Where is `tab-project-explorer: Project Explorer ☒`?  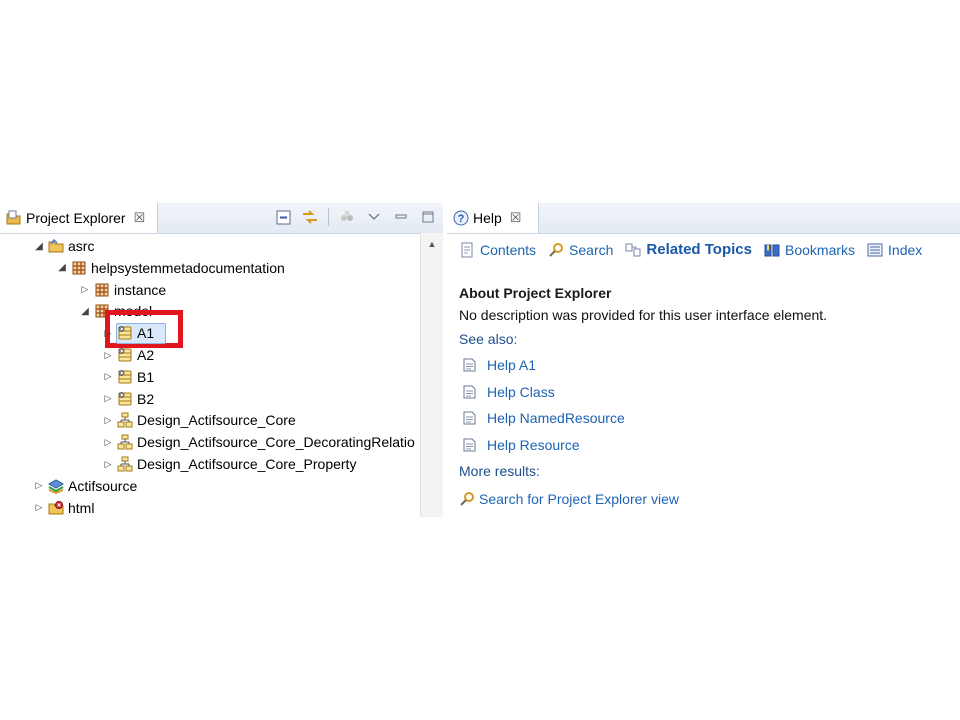 tab-project-explorer: Project Explorer ☒ is located at coordinates (79, 218).